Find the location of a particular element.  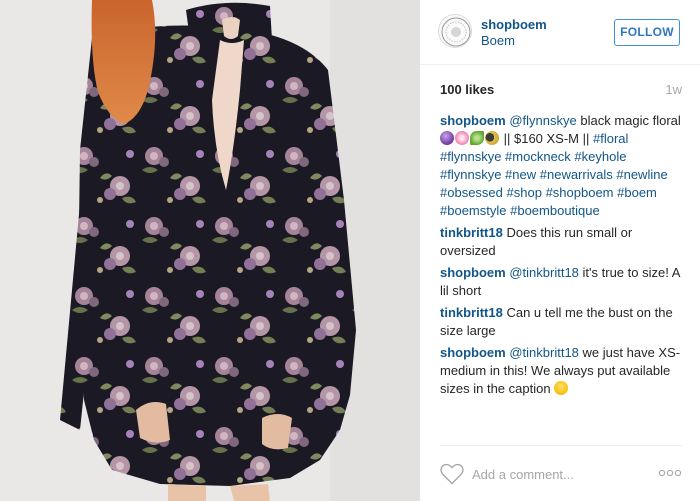

smile-icon is located at coordinates (561, 388).